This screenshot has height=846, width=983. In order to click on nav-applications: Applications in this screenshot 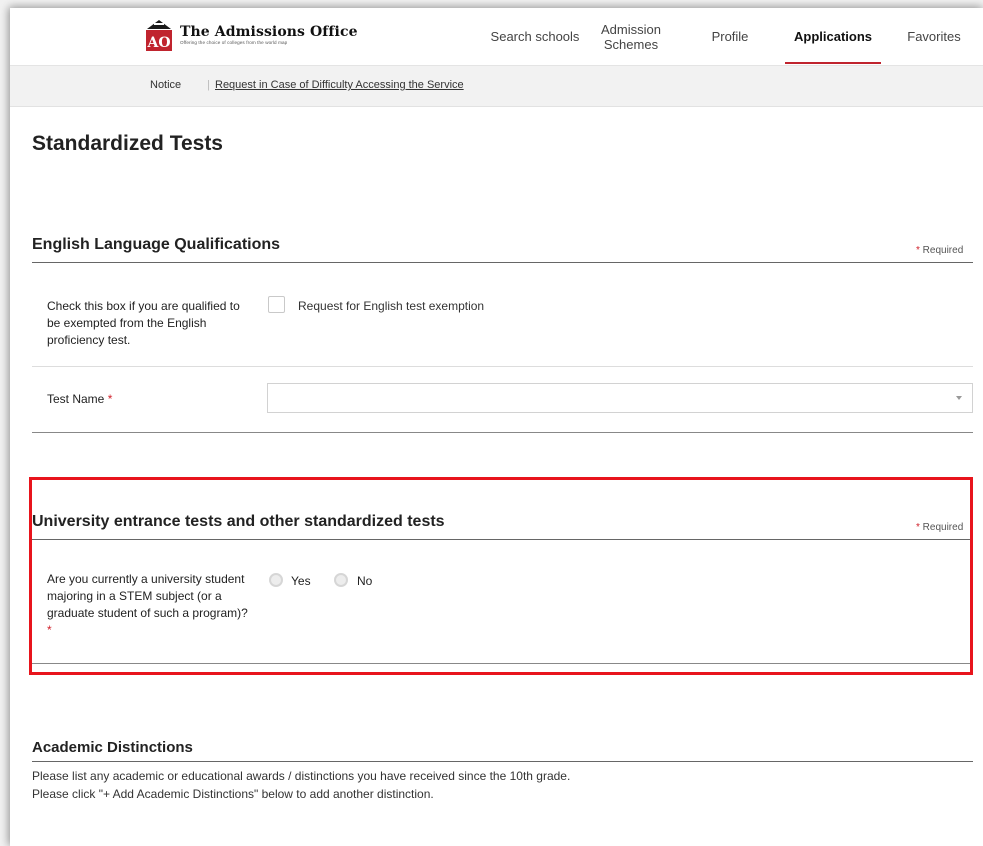, I will do `click(833, 36)`.